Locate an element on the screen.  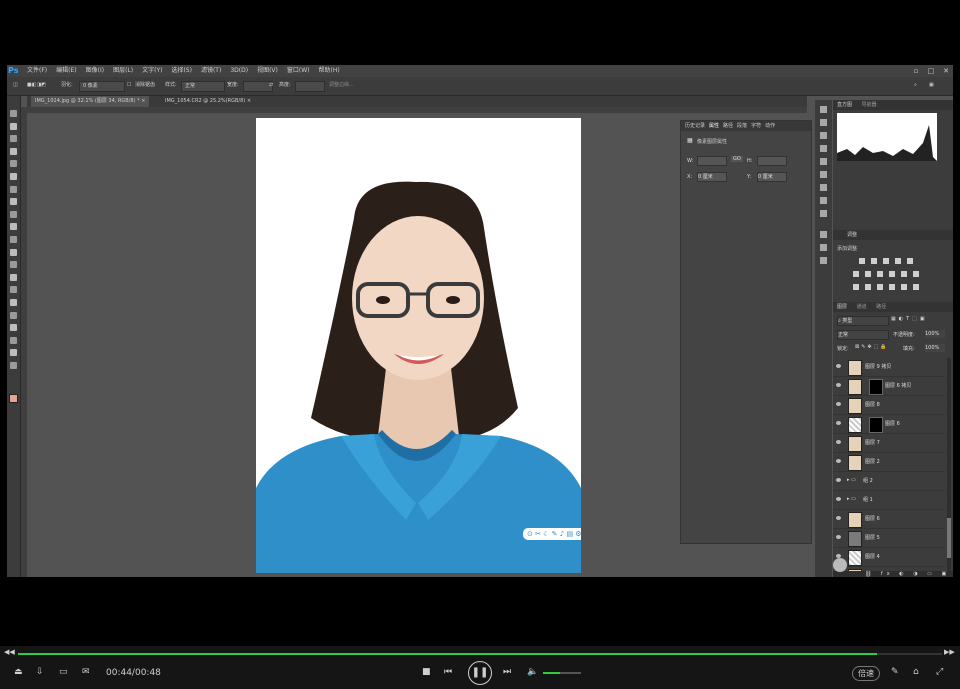
tab-histogram: 直方图 is located at coordinates (844, 105).